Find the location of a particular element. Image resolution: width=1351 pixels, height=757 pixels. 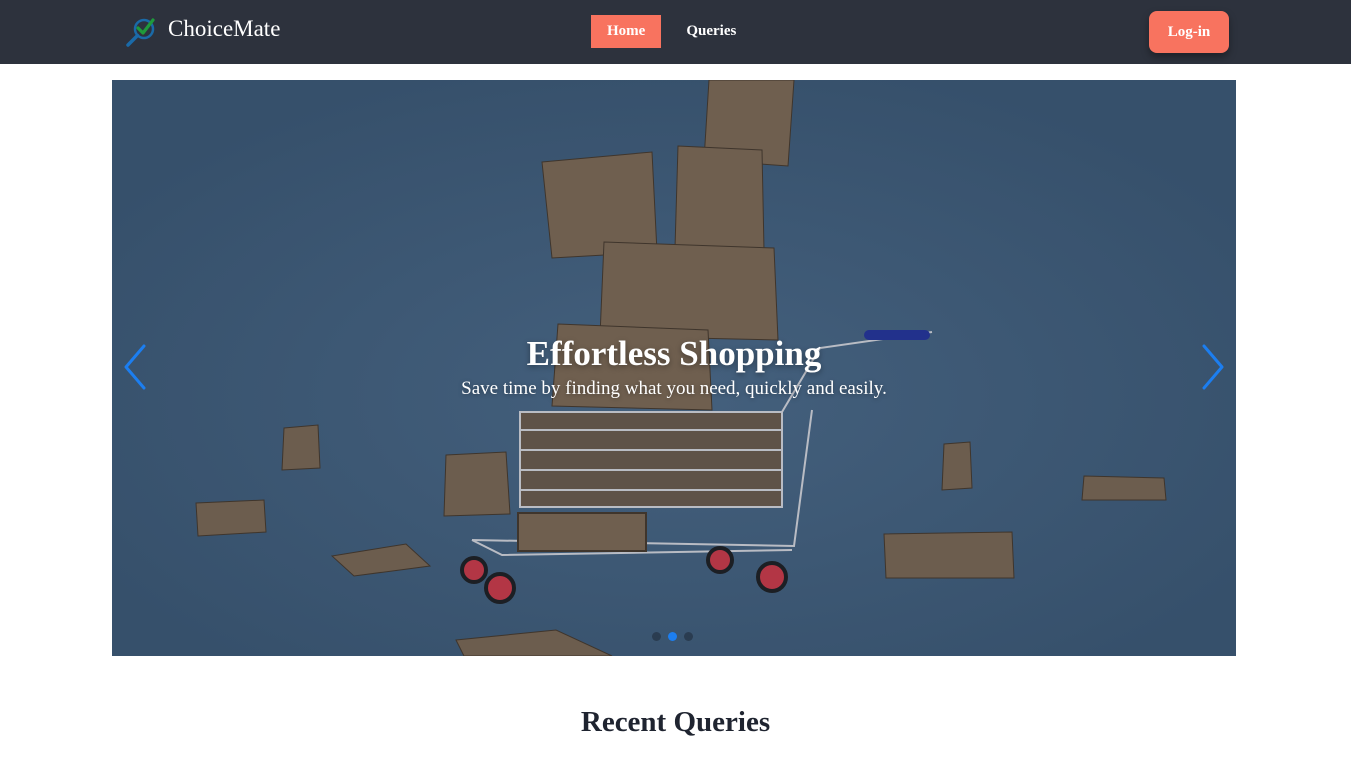

nav-queries-link: Queries is located at coordinates (711, 31).